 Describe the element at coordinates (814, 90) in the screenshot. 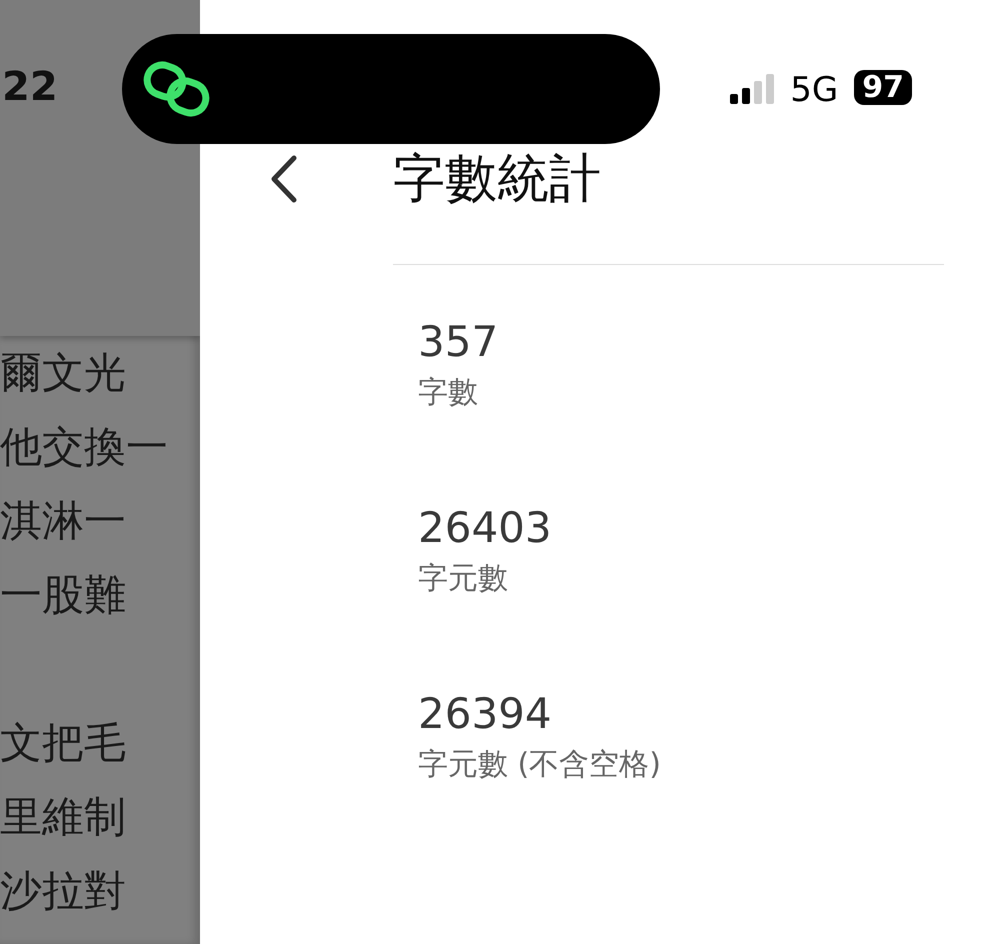

I see `network-label: 5G` at that location.